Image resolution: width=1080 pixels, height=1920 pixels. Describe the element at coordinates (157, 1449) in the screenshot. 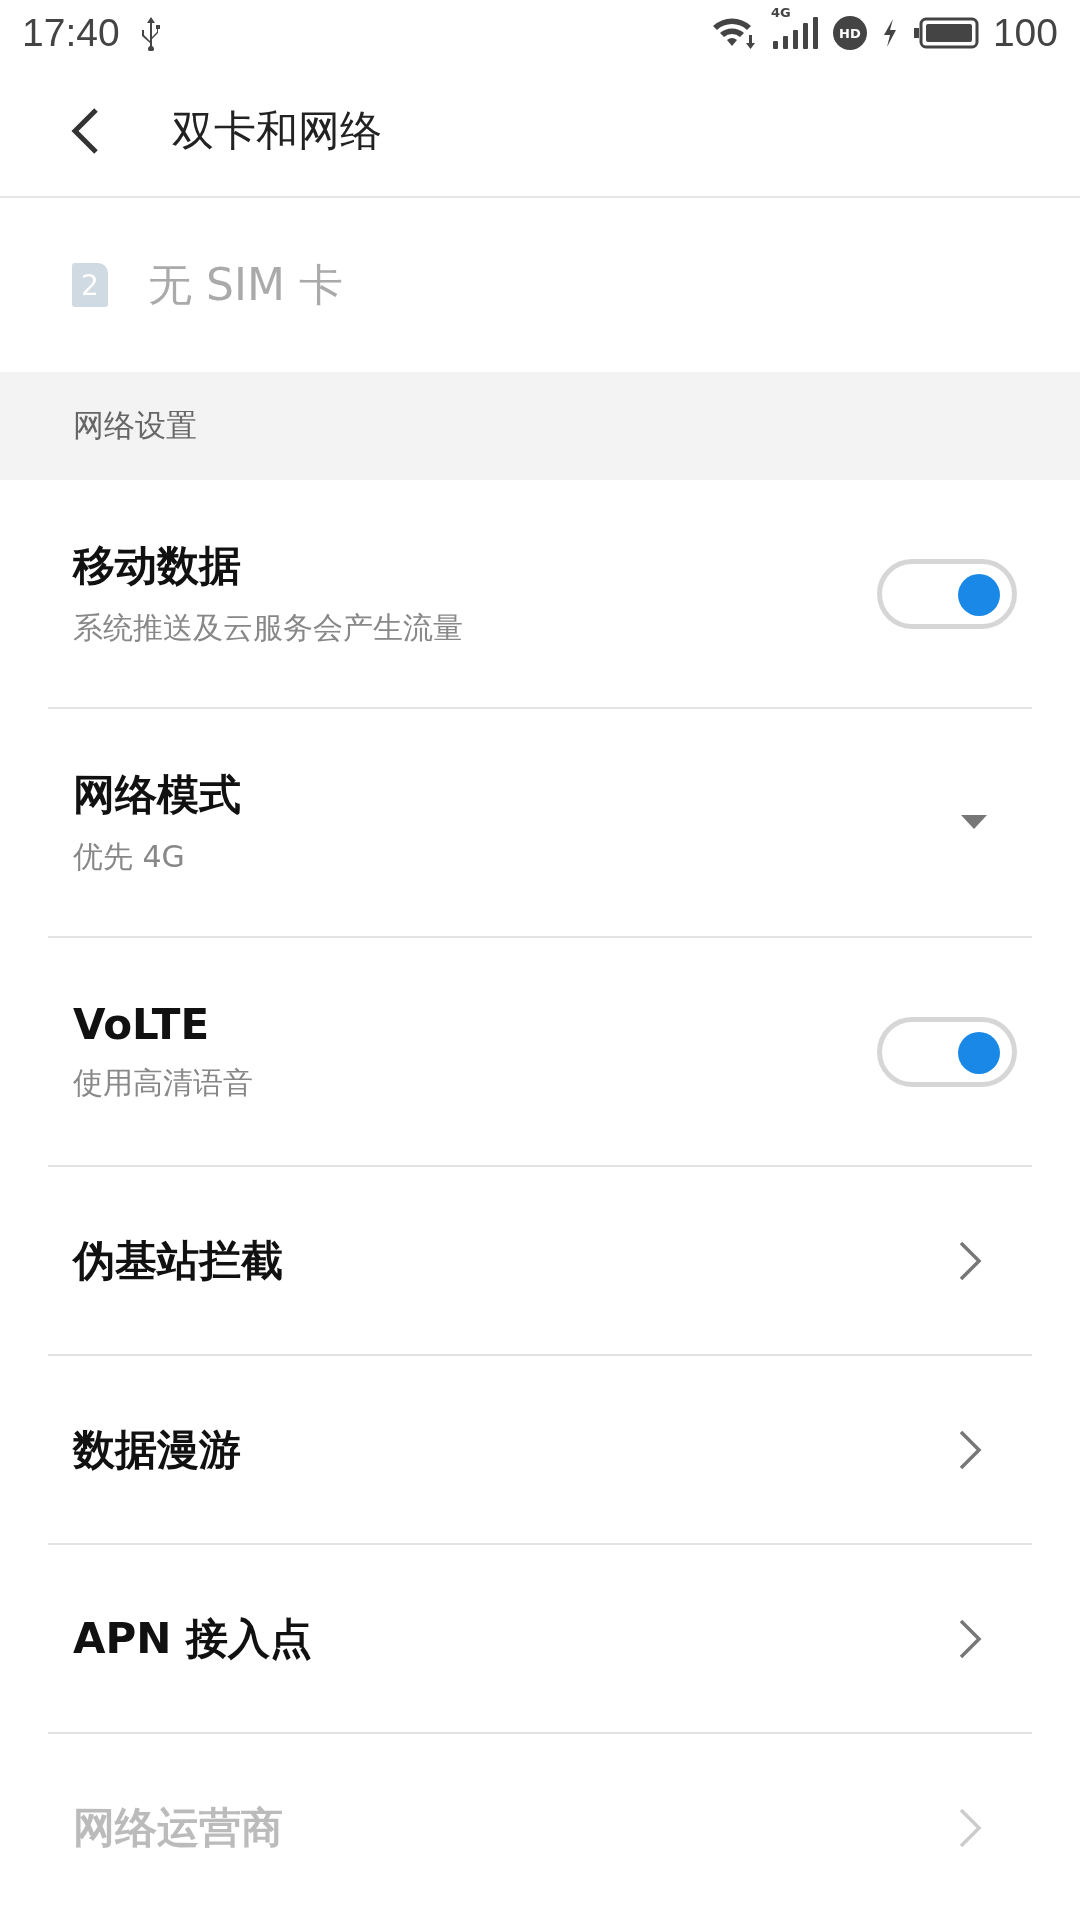

I see `item-title: 数据漫游` at that location.